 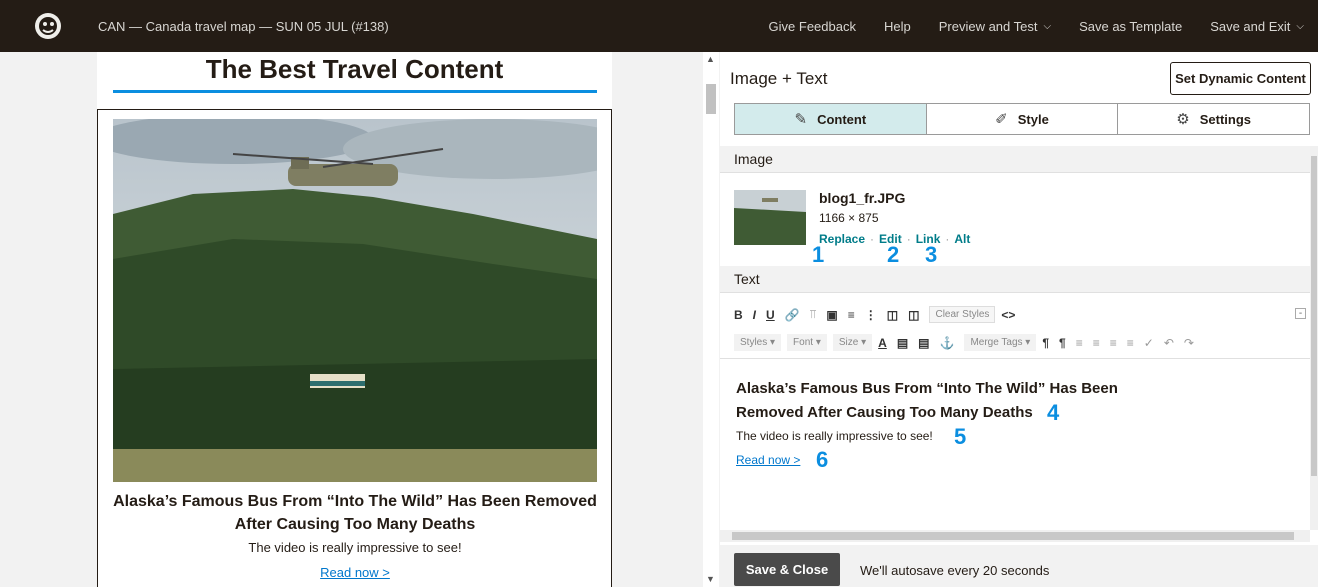 I want to click on rte-description-text: The video is really impressive to see!, so click(x=834, y=436).